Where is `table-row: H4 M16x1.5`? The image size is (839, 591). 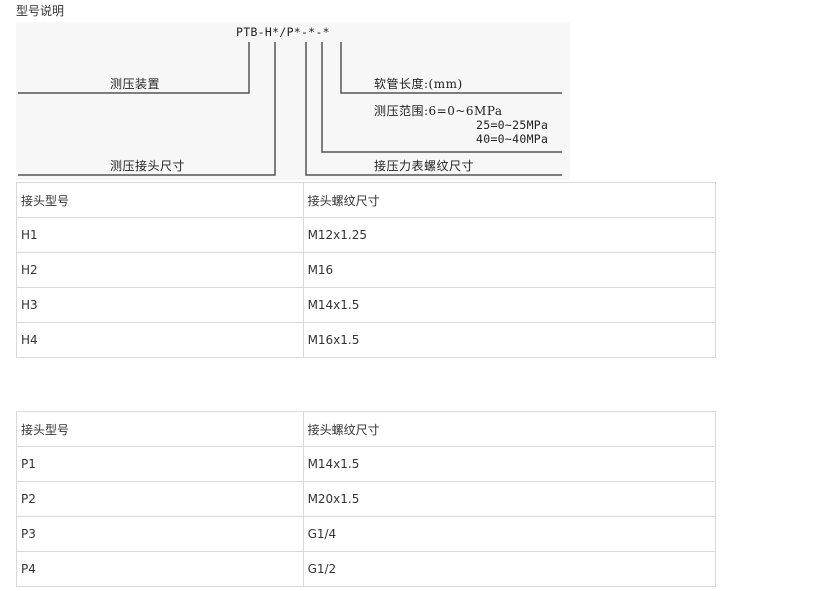
table-row: H4 M16x1.5 is located at coordinates (366, 340).